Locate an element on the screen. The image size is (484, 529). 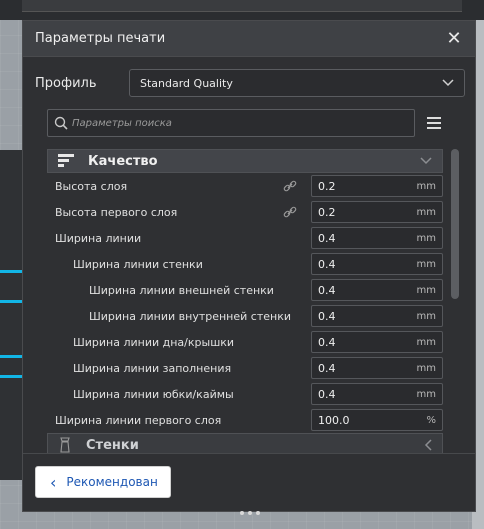
setting-value-field: 100.0% is located at coordinates (377, 420).